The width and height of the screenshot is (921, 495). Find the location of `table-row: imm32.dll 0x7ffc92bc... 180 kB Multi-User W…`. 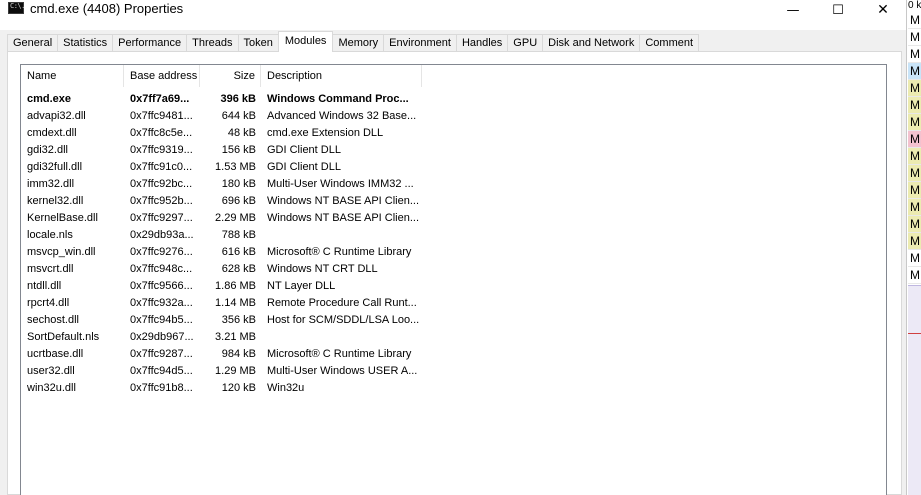

table-row: imm32.dll 0x7ffc92bc... 180 kB Multi-User W… is located at coordinates (221, 184).